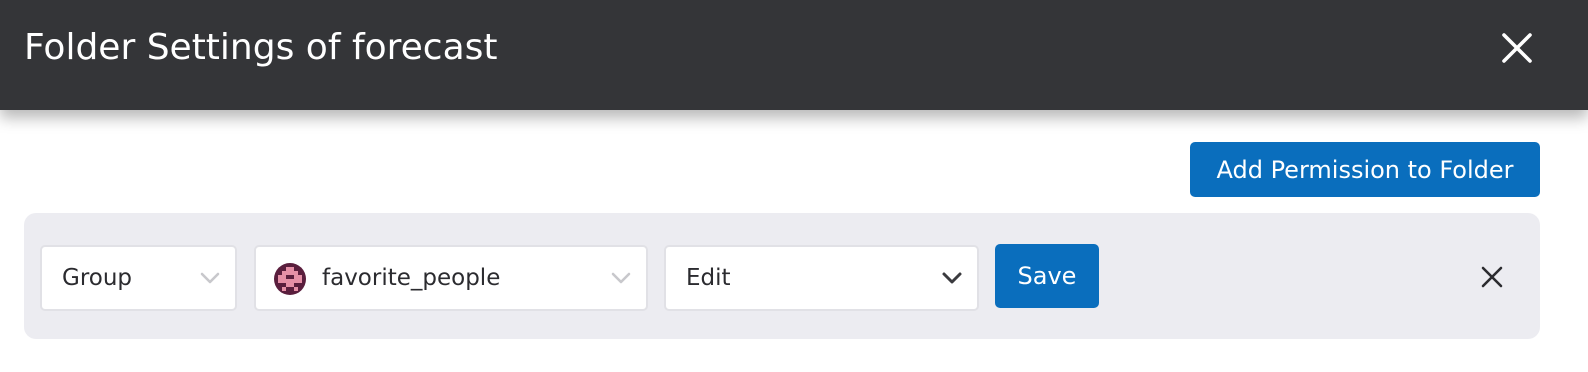  What do you see at coordinates (97, 278) in the screenshot?
I see `principal-type-value: Group` at bounding box center [97, 278].